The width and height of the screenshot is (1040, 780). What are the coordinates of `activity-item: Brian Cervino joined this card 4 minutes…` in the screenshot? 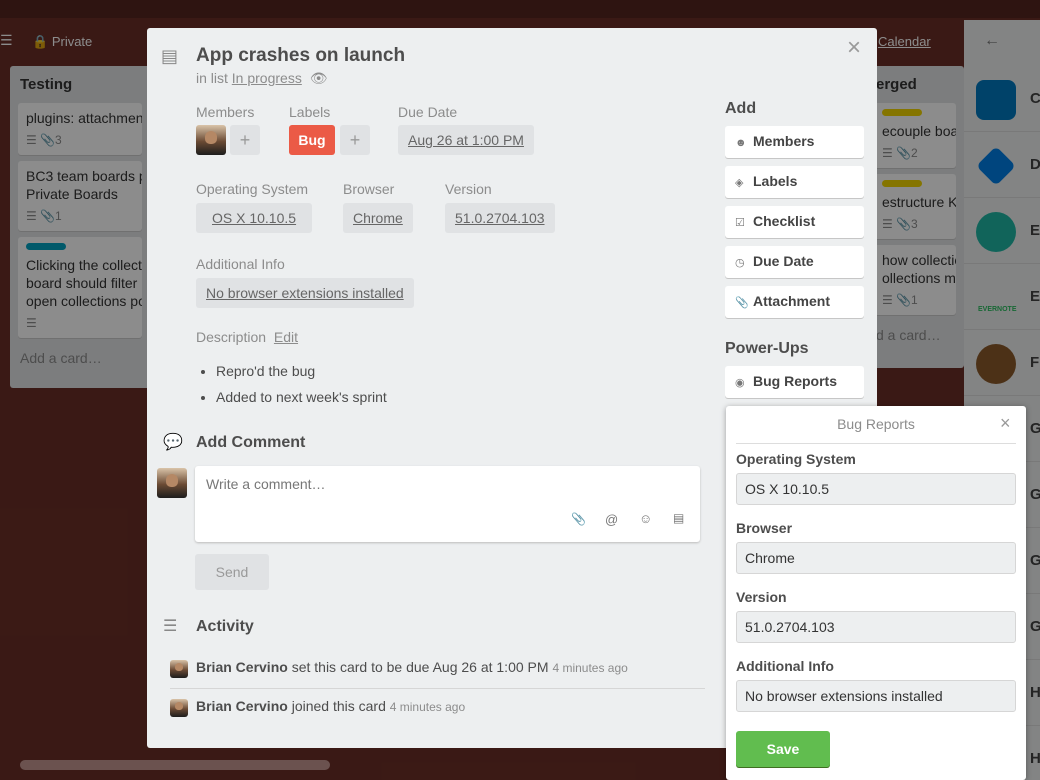 It's located at (330, 706).